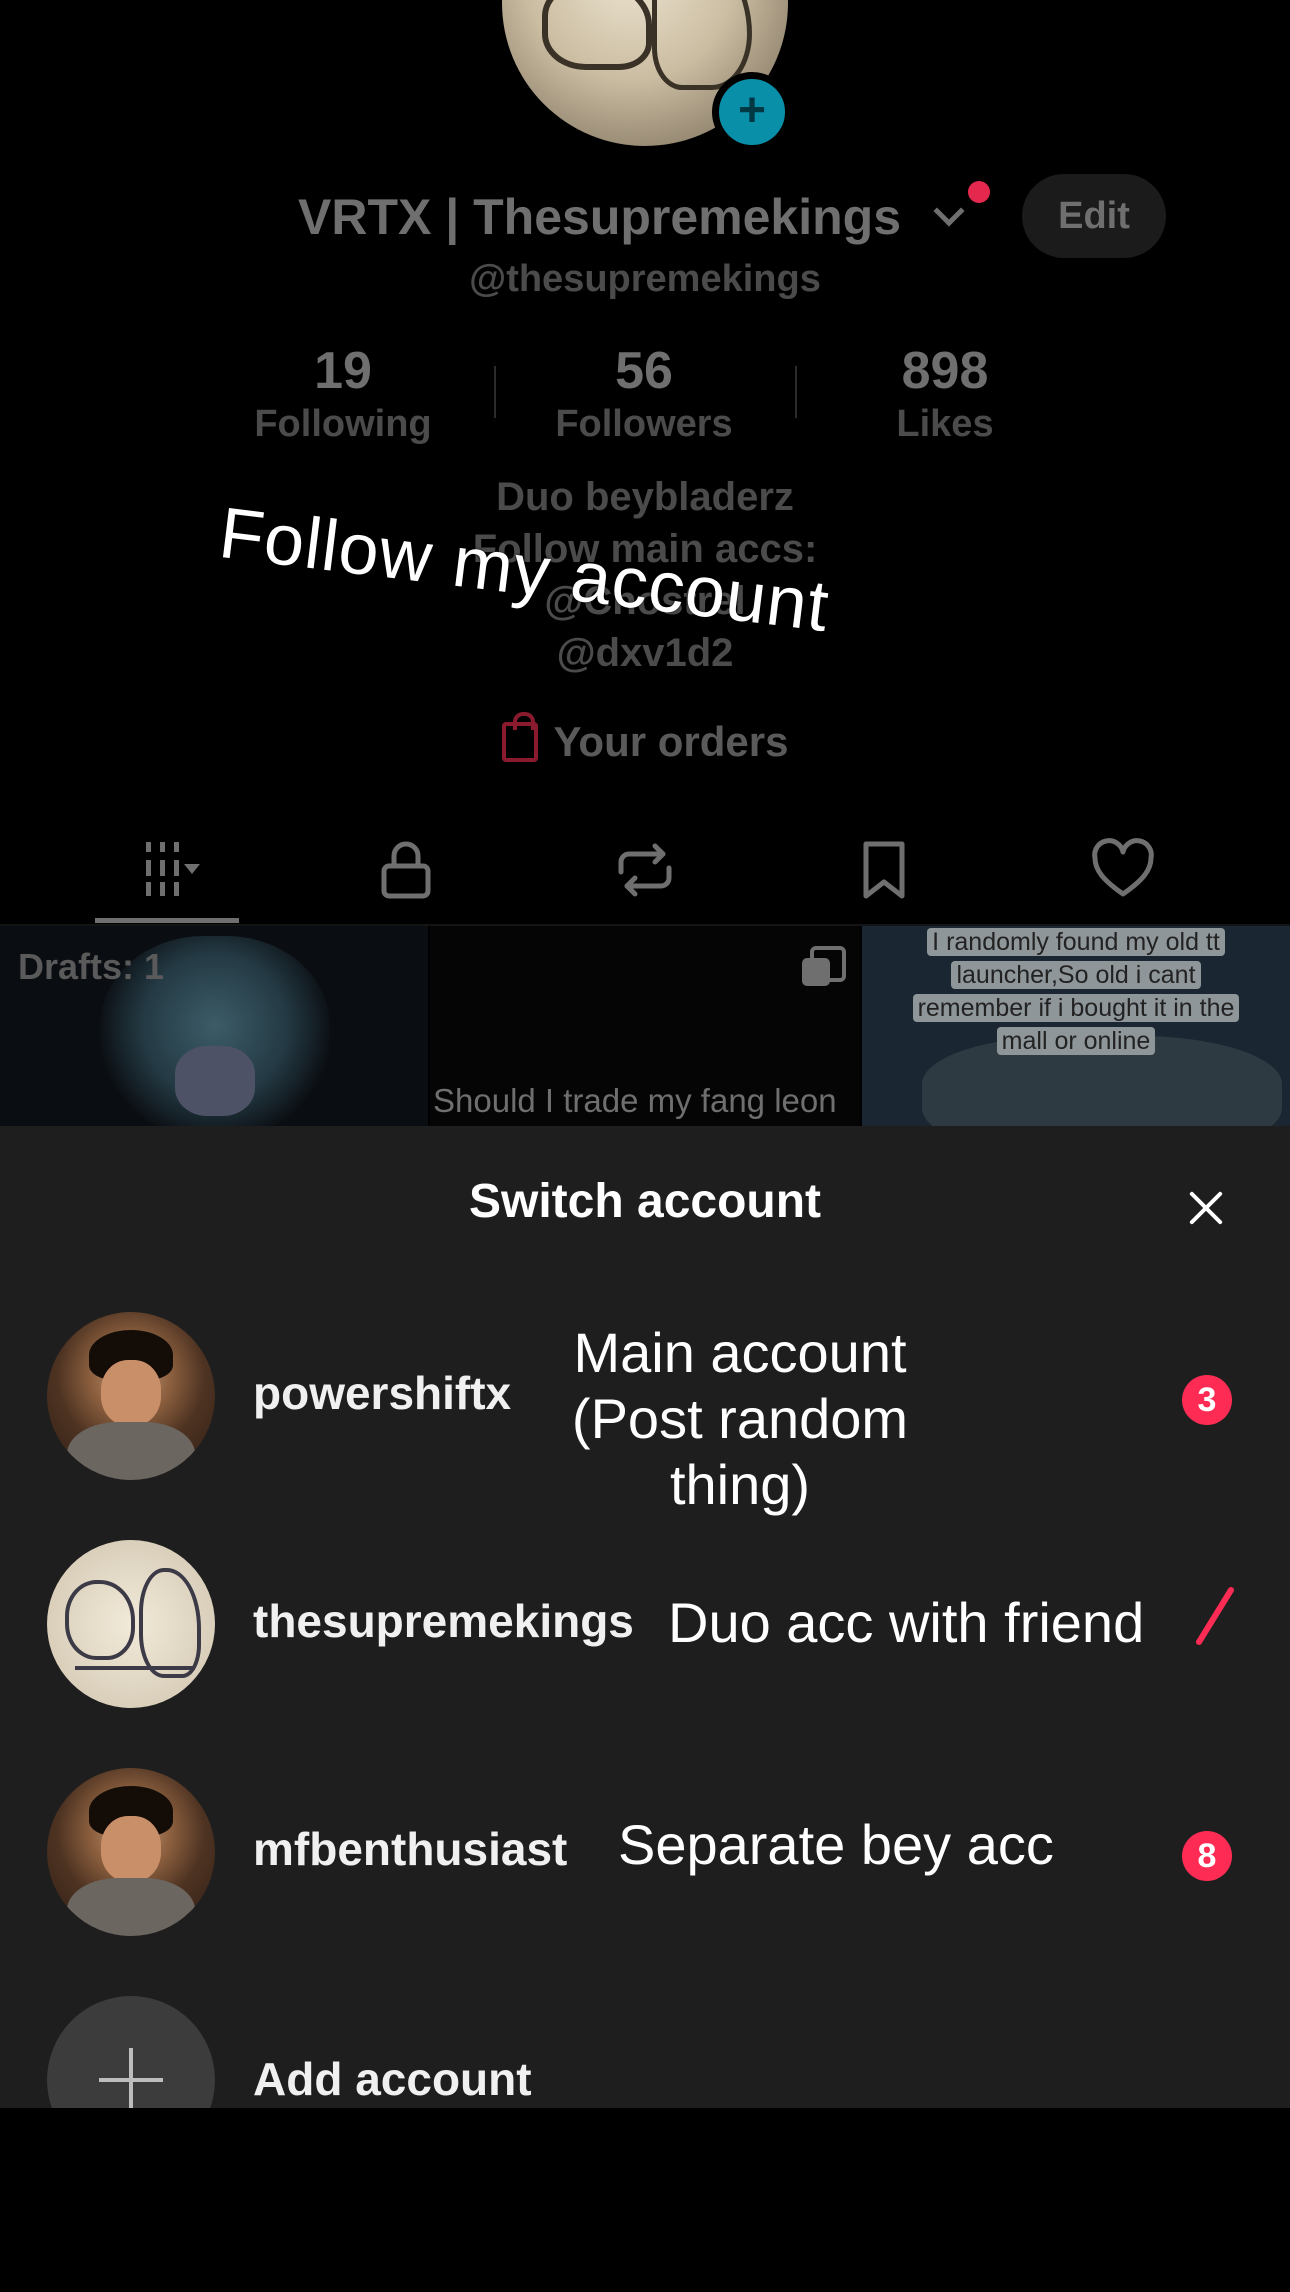 The width and height of the screenshot is (1290, 2292). What do you see at coordinates (645, 1201) in the screenshot?
I see `sheet-title: Switch account` at bounding box center [645, 1201].